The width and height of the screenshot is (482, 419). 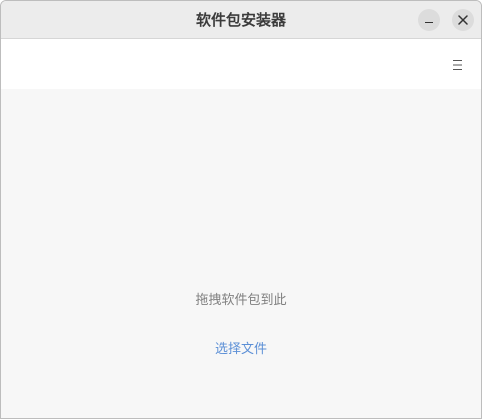 I want to click on close-icon, so click(x=463, y=20).